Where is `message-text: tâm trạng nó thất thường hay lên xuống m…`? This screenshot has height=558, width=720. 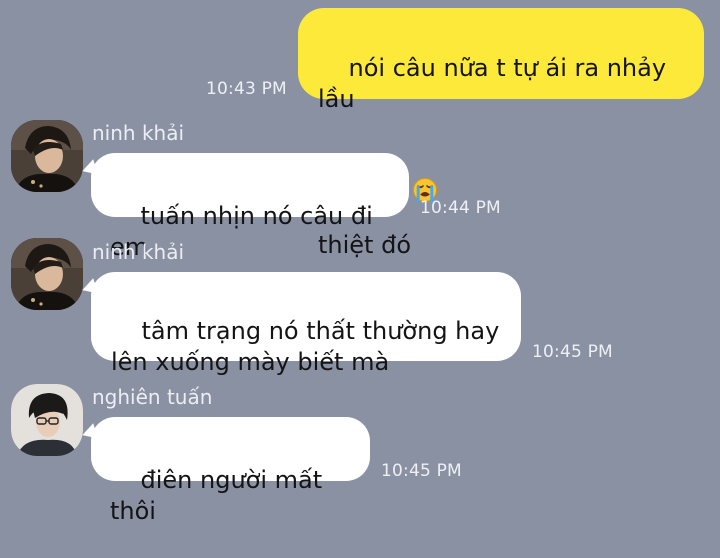 message-text: tâm trạng nó thất thường hay lên xuống m… is located at coordinates (305, 346).